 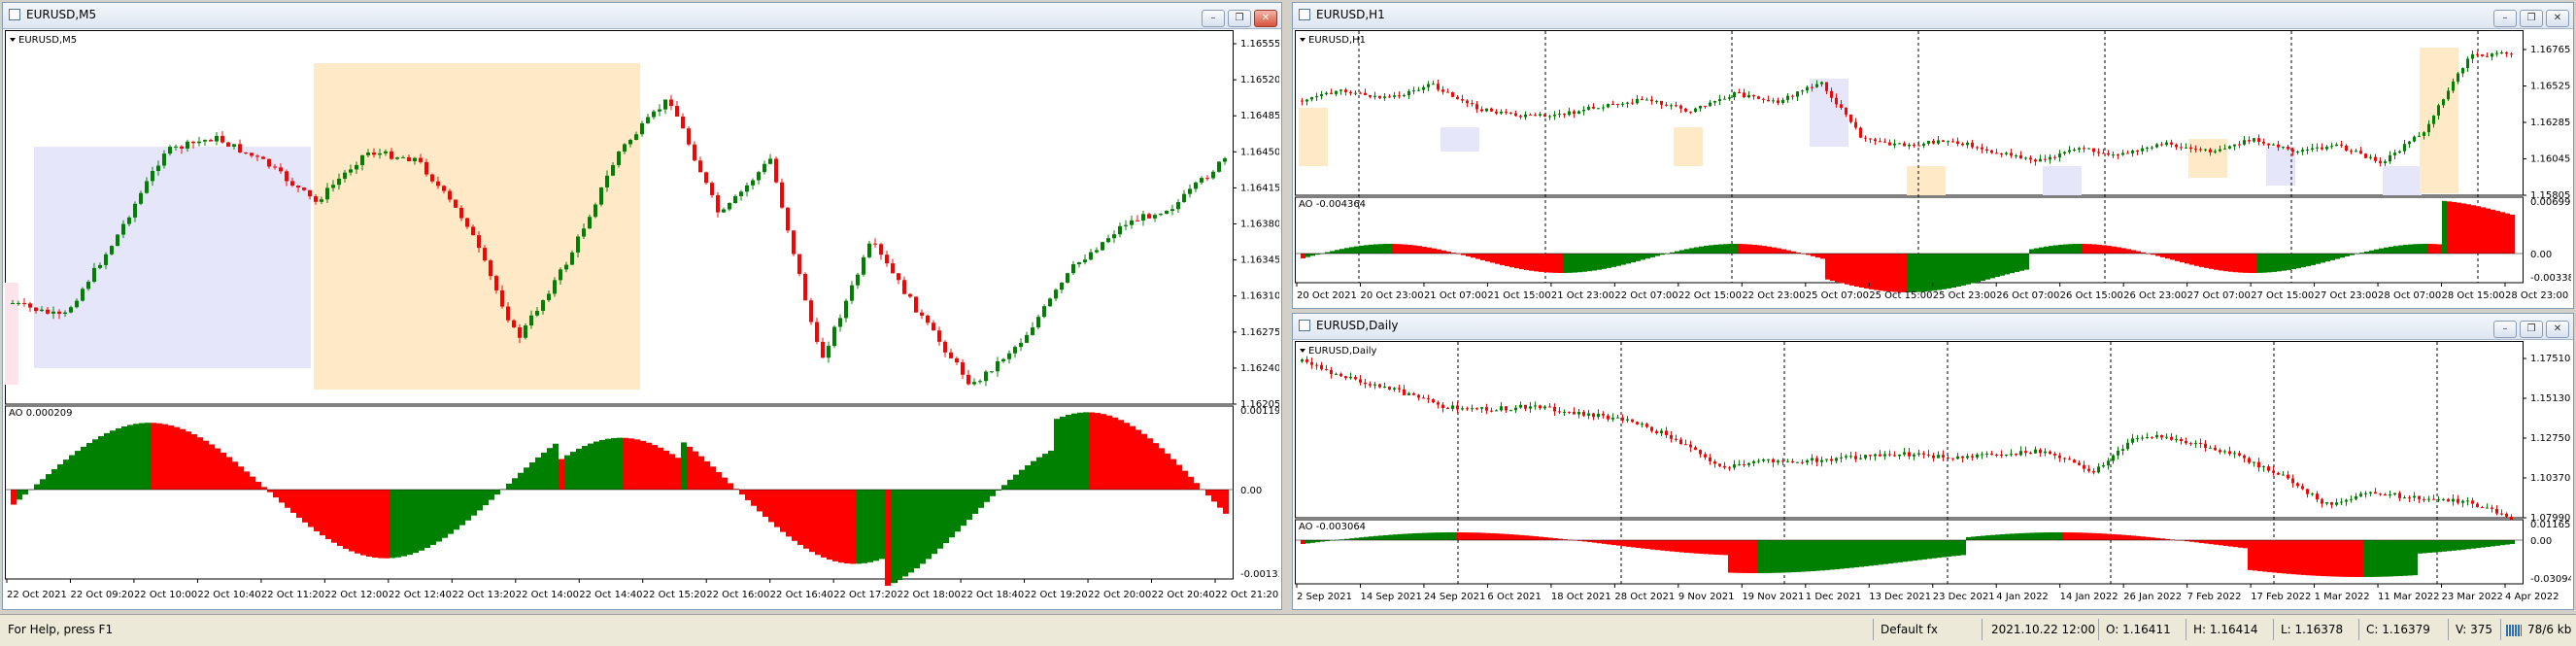 I want to click on window-titlebar: EURUSD,Daily – ❐ ✕, so click(x=1933, y=327).